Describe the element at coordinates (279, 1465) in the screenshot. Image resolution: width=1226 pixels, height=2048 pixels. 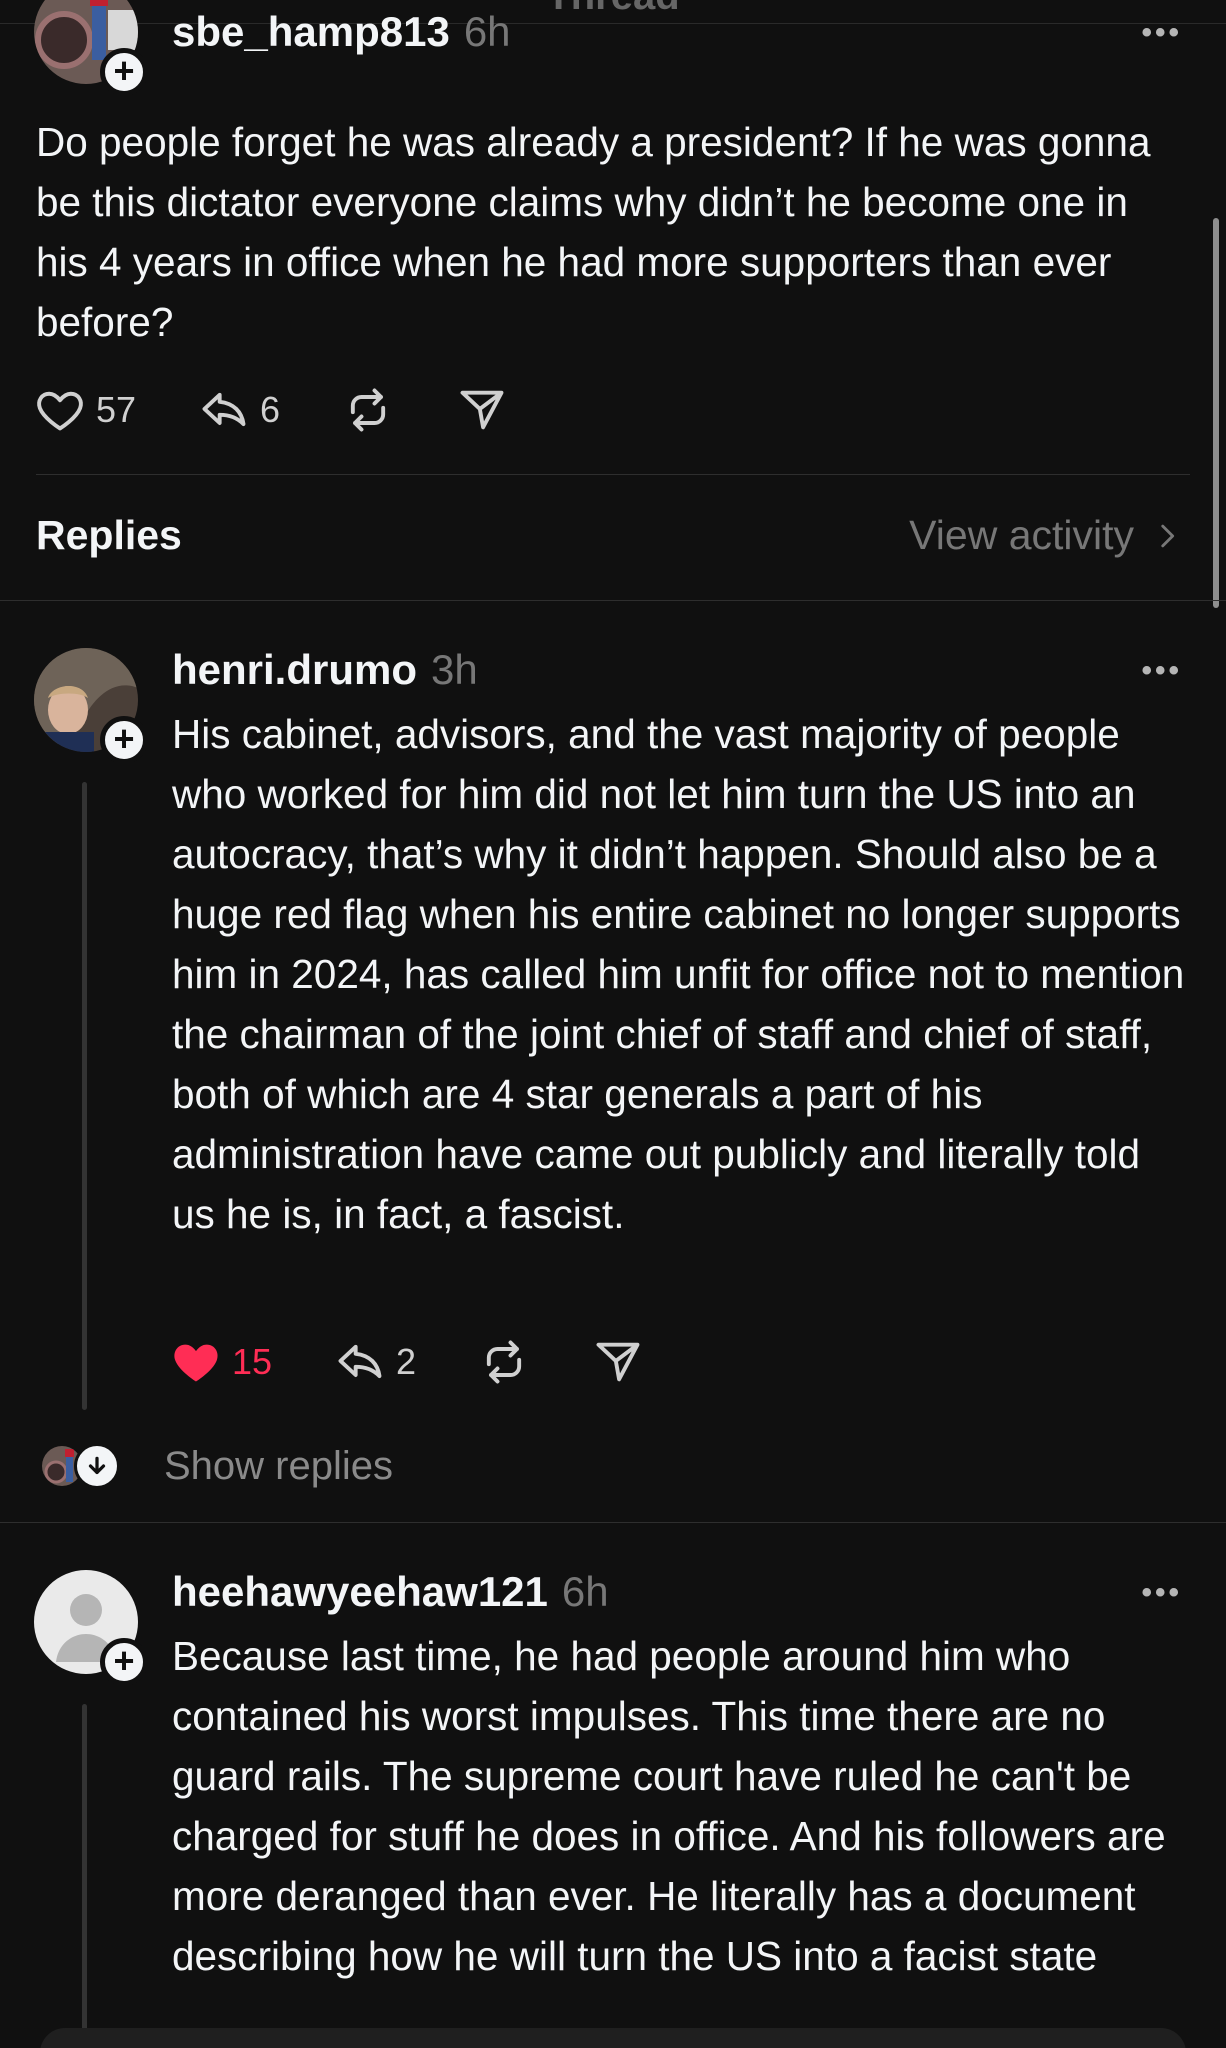
I see `show-replies-label: Show replies` at that location.